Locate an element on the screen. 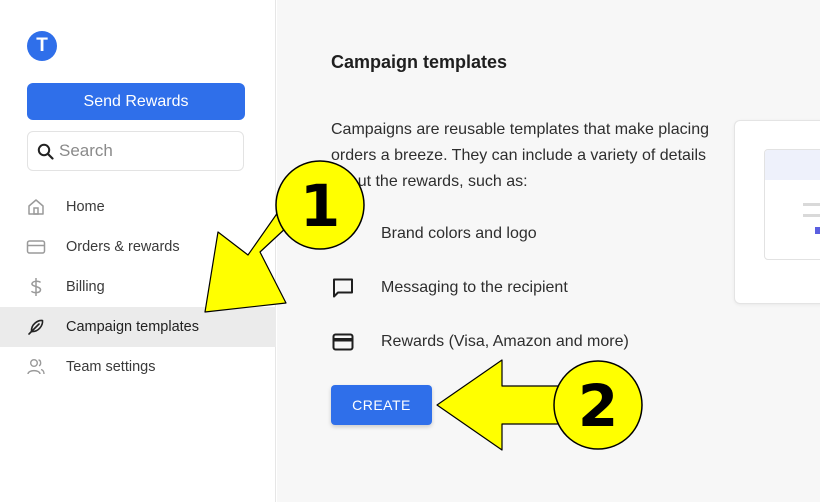 Image resolution: width=820 pixels, height=502 pixels. template-preview-thumbnail is located at coordinates (792, 204).